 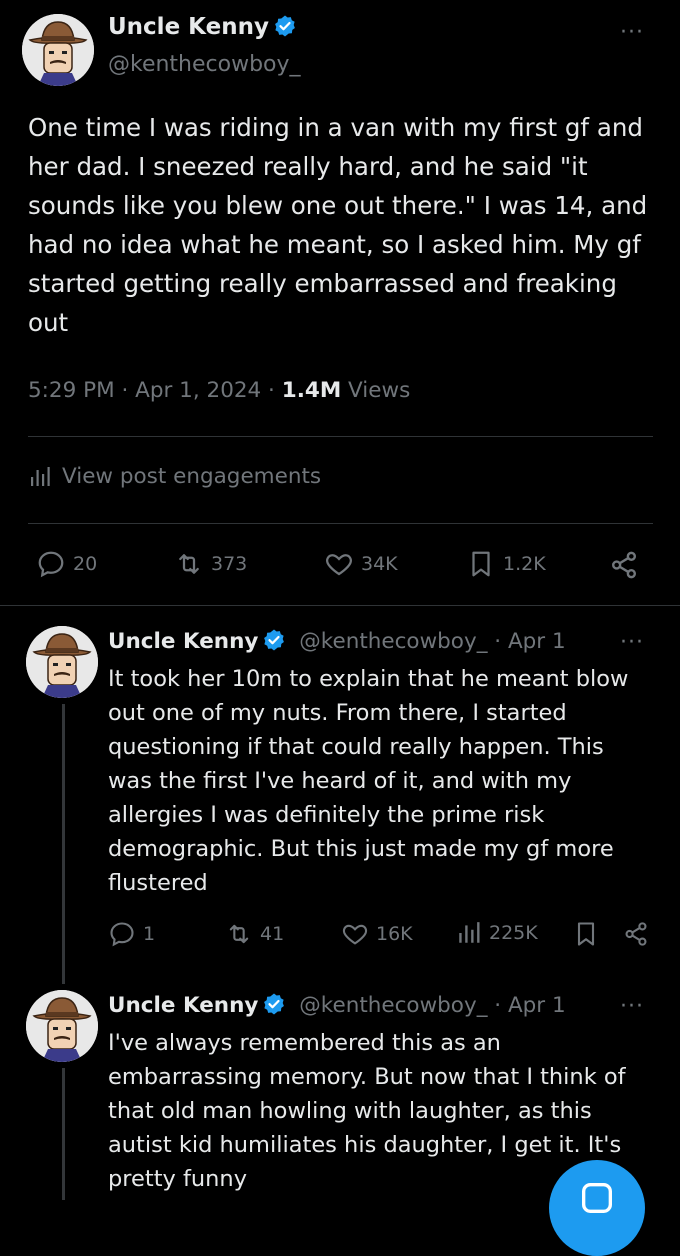 I want to click on views-button: 225K, so click(x=497, y=933).